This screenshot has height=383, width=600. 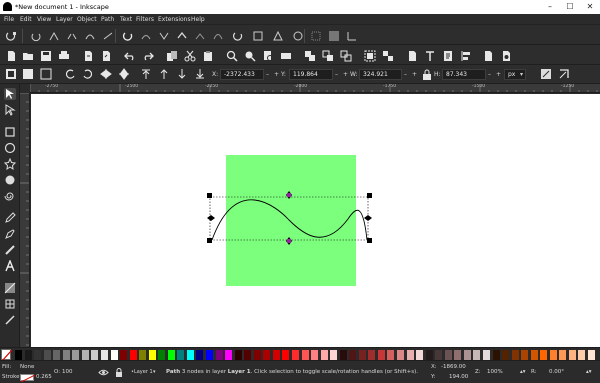 I want to click on text-tool-icon, so click(x=10, y=266).